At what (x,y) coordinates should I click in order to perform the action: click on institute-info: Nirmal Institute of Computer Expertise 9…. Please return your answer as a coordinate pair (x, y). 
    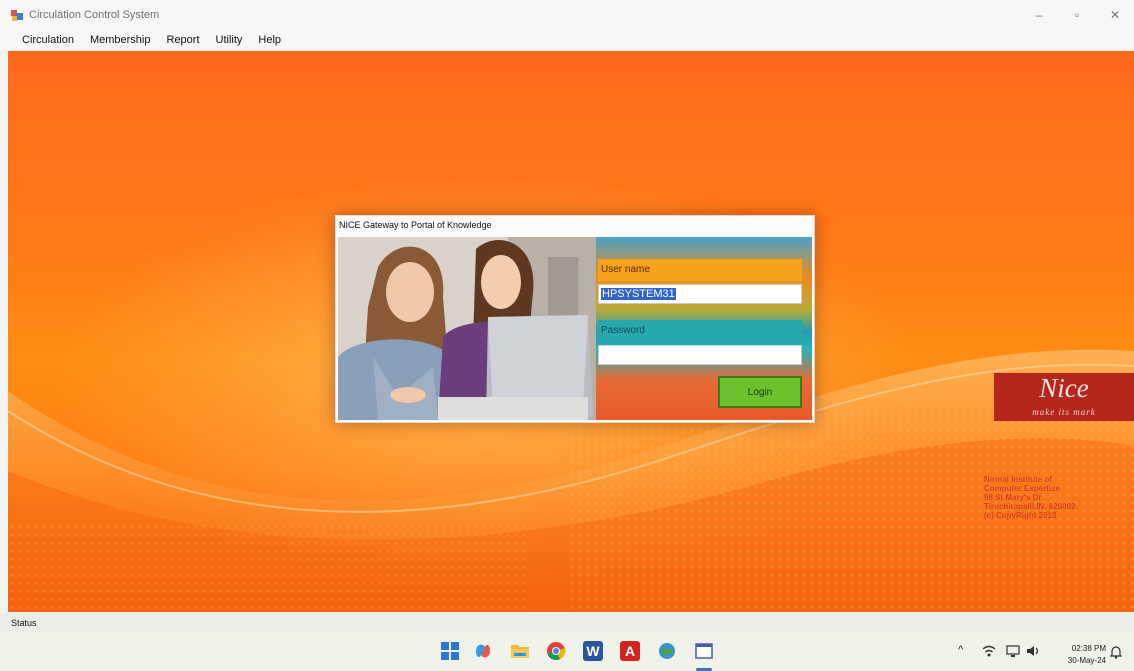
    Looking at the image, I should click on (1029, 497).